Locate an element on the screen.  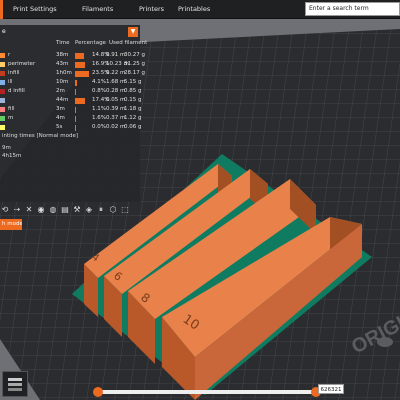
header-time: Time is located at coordinates (63, 43).